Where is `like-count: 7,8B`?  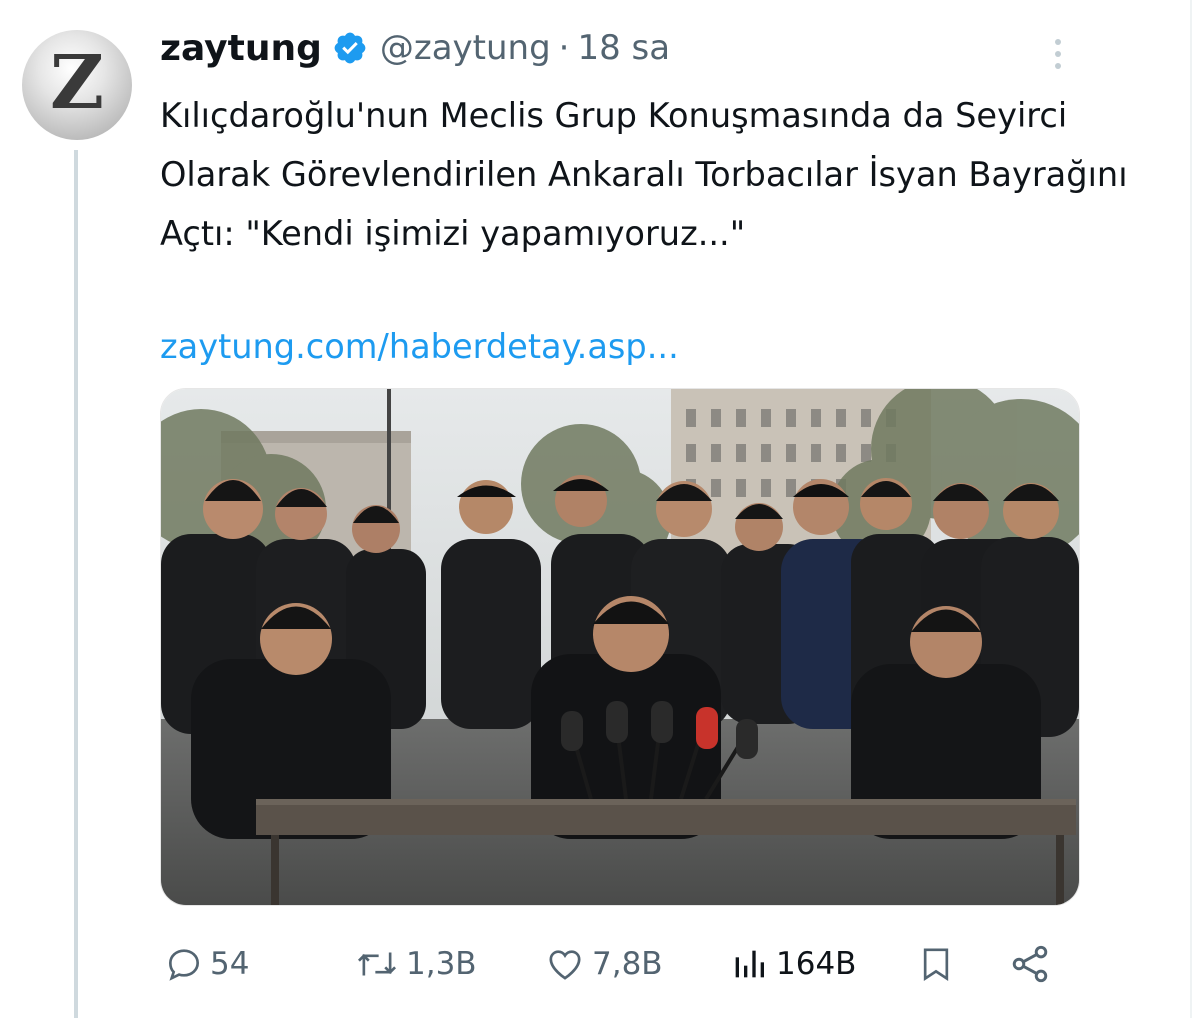 like-count: 7,8B is located at coordinates (627, 964).